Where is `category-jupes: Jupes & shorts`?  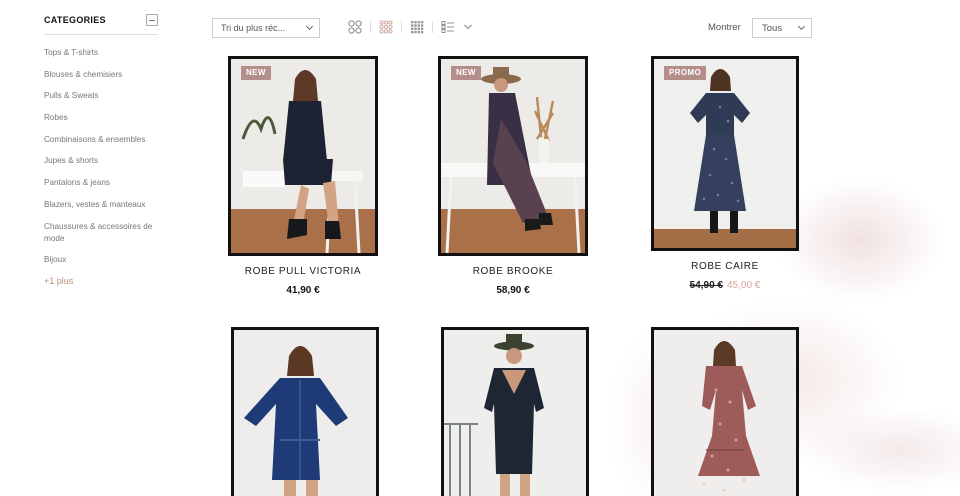
category-jupes: Jupes & shorts is located at coordinates (101, 161).